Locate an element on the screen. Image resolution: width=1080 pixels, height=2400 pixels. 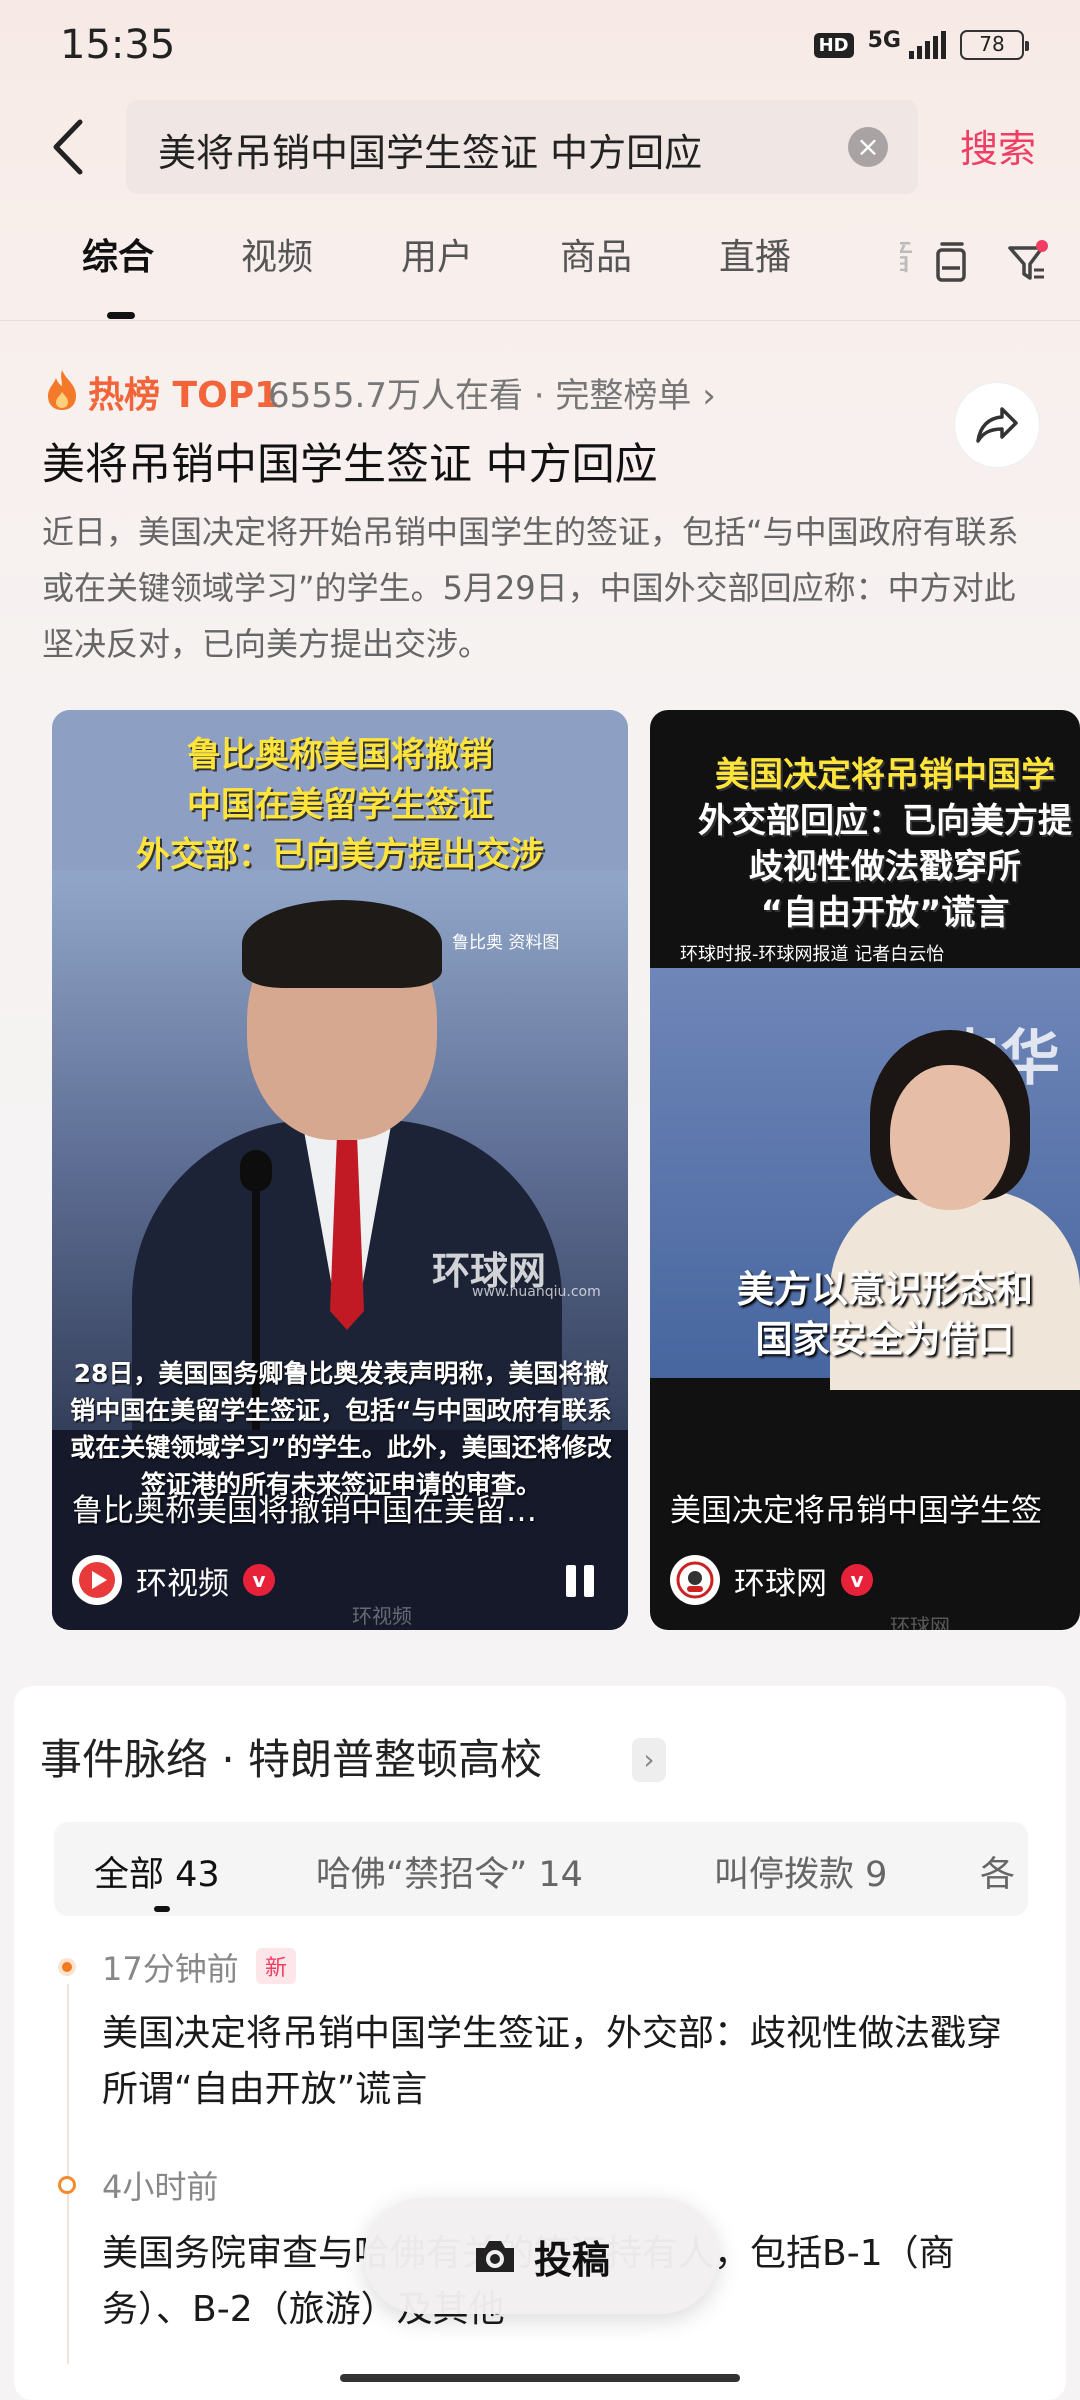
subtitle-line: 美方以意识形态和 is located at coordinates (885, 1289).